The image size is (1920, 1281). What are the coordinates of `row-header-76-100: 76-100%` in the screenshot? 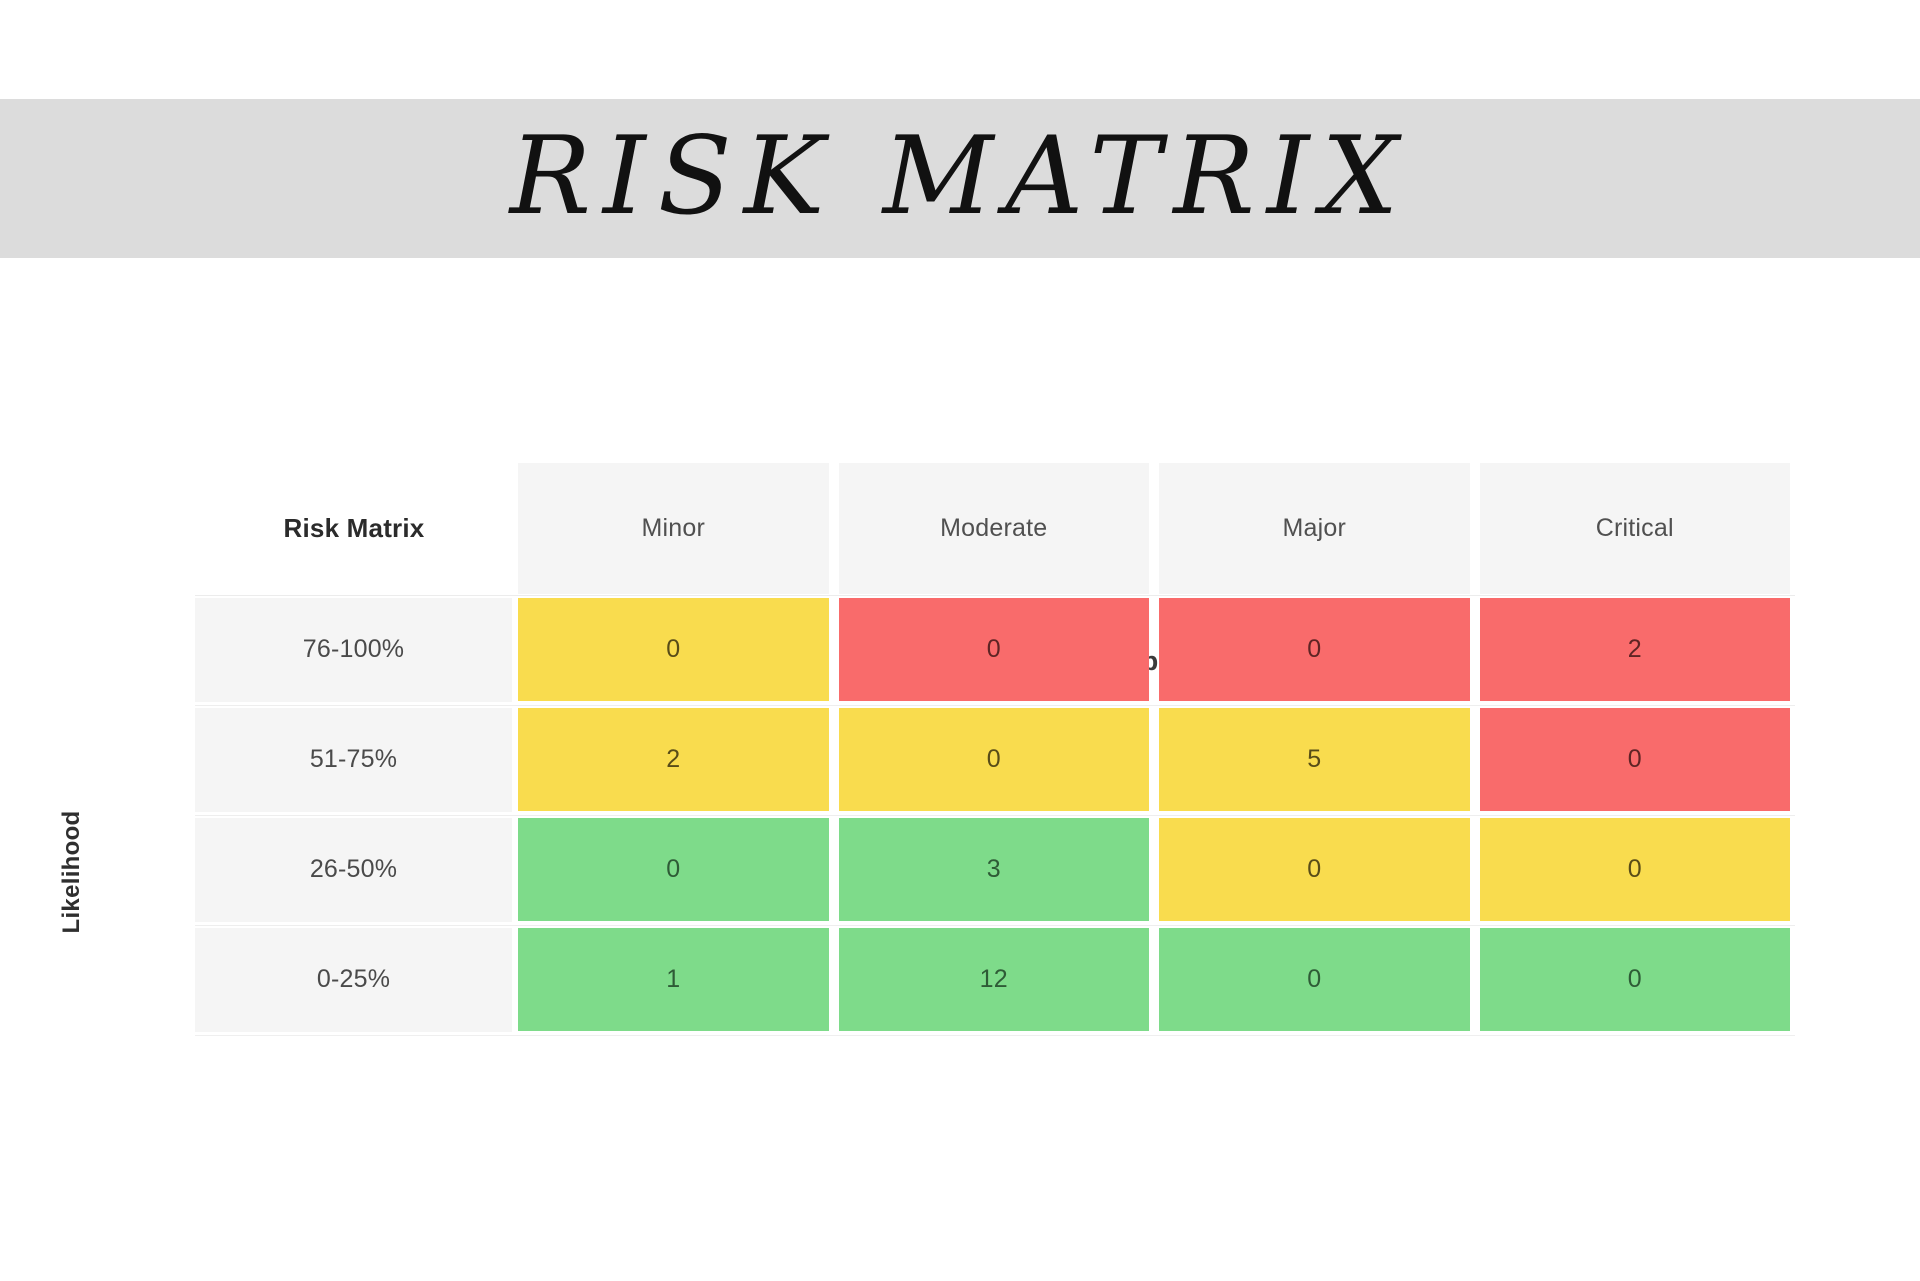 It's located at (354, 650).